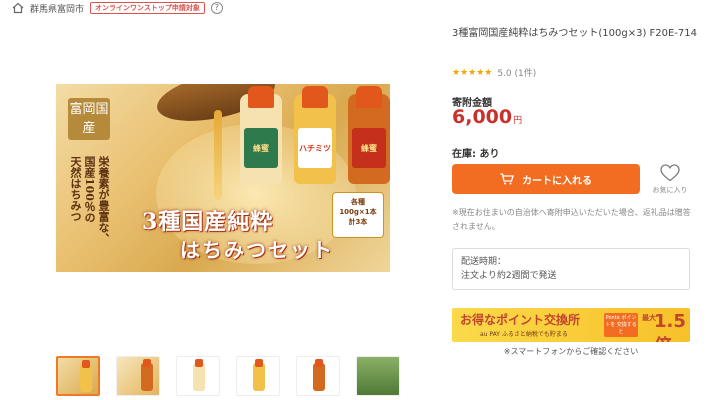  I want to click on jar-label: ハチミツ, so click(315, 148).